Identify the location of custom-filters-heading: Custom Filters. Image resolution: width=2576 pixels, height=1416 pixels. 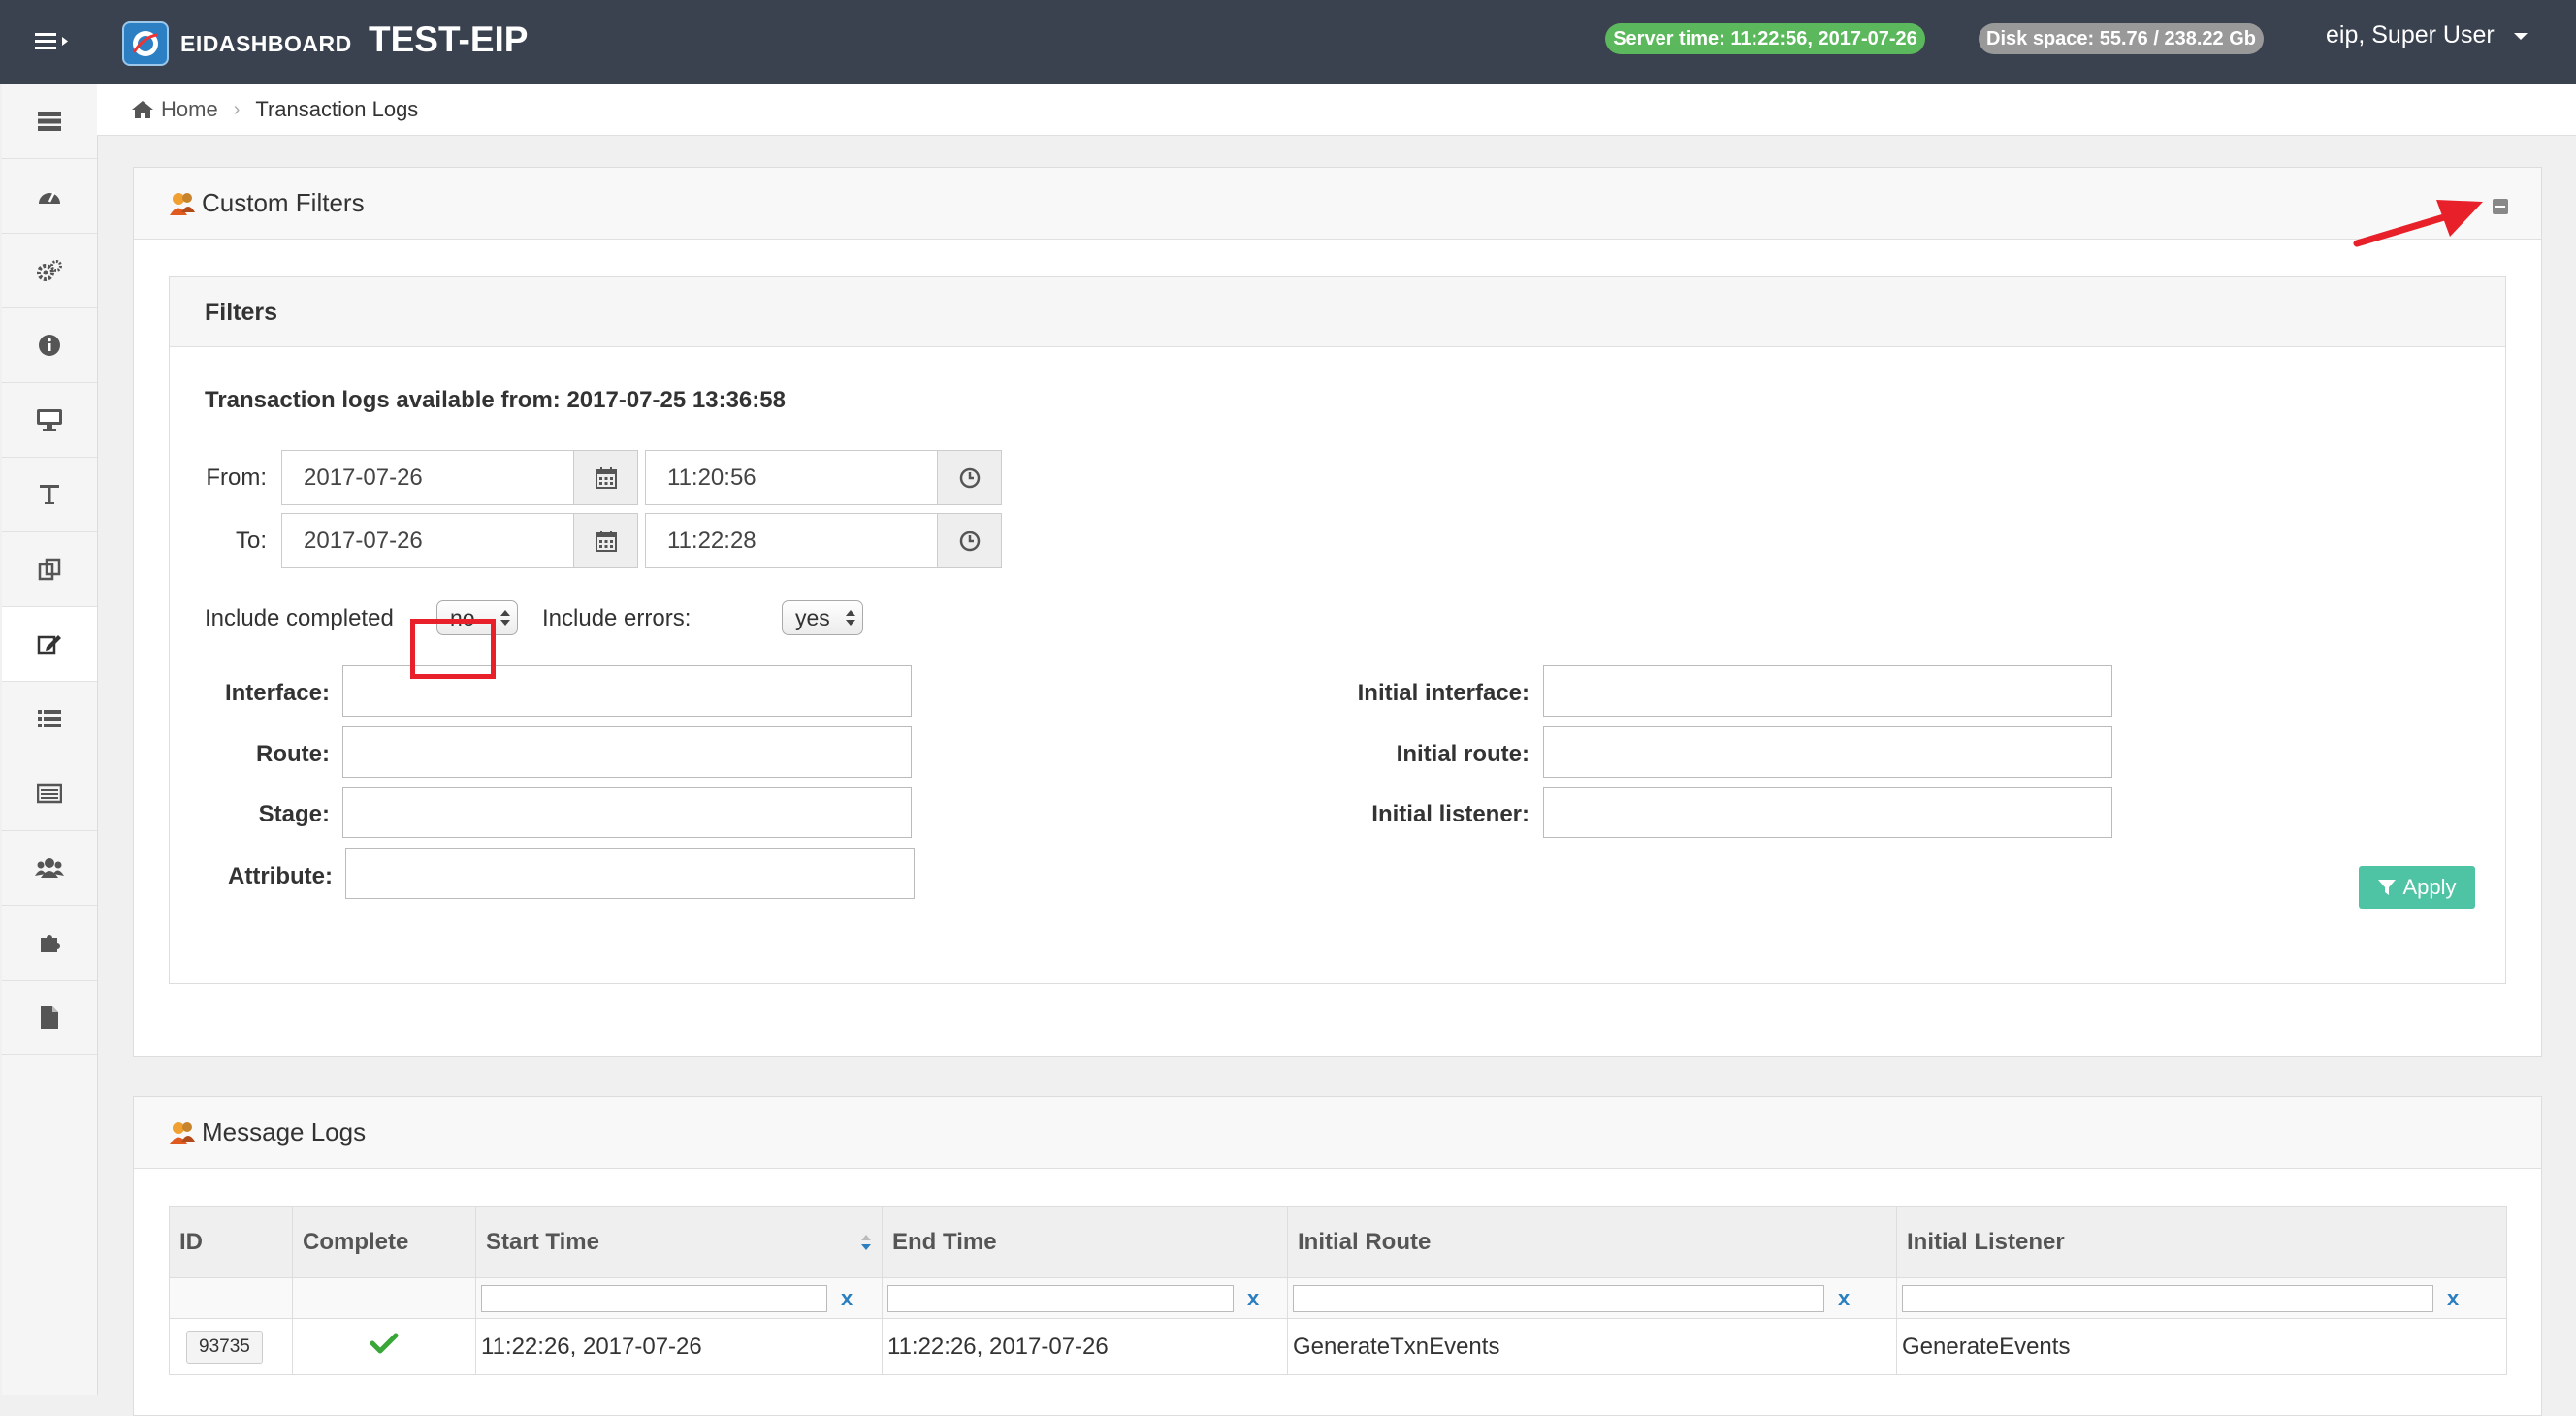
(1337, 204).